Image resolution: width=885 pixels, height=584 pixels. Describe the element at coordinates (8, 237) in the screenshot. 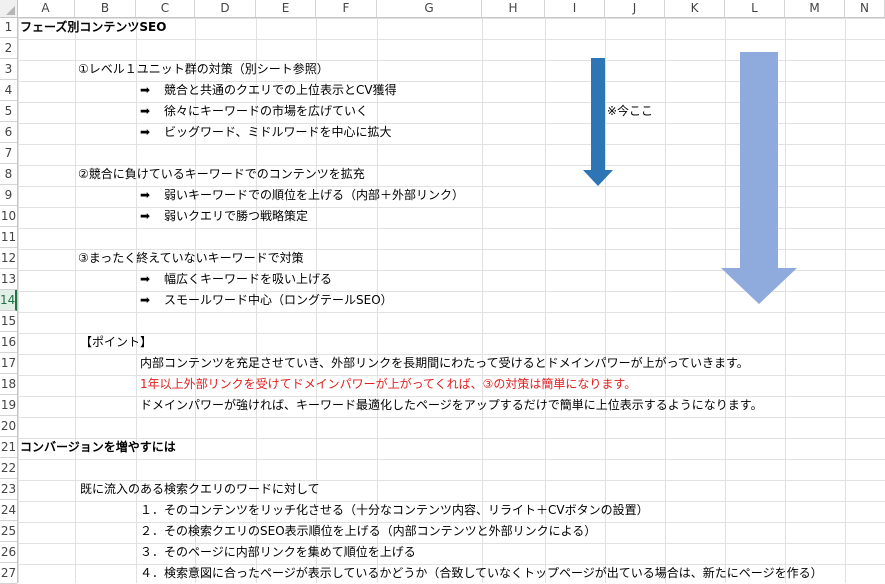

I see `row-header-11: 11` at that location.